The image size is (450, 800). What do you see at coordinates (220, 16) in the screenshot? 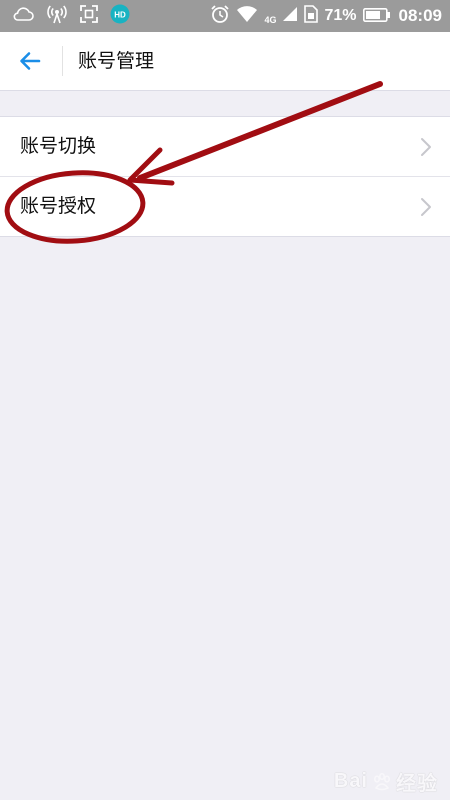
I see `alarm-icon` at bounding box center [220, 16].